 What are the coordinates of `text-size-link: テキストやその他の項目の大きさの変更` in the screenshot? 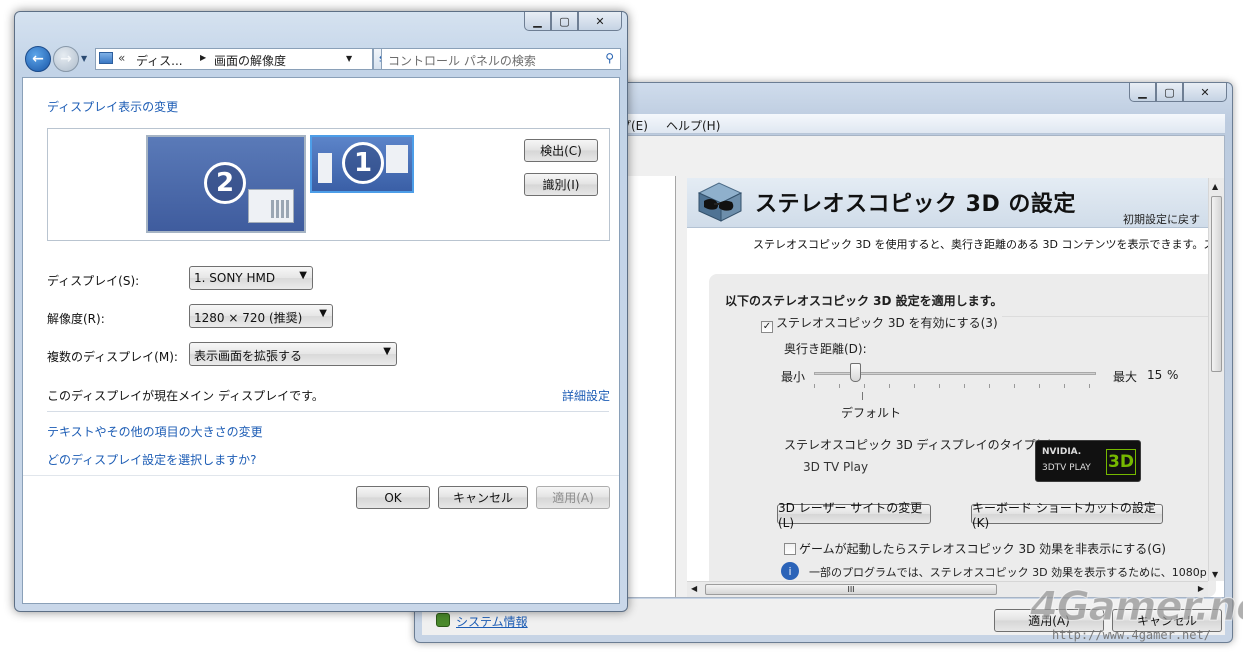 It's located at (155, 431).